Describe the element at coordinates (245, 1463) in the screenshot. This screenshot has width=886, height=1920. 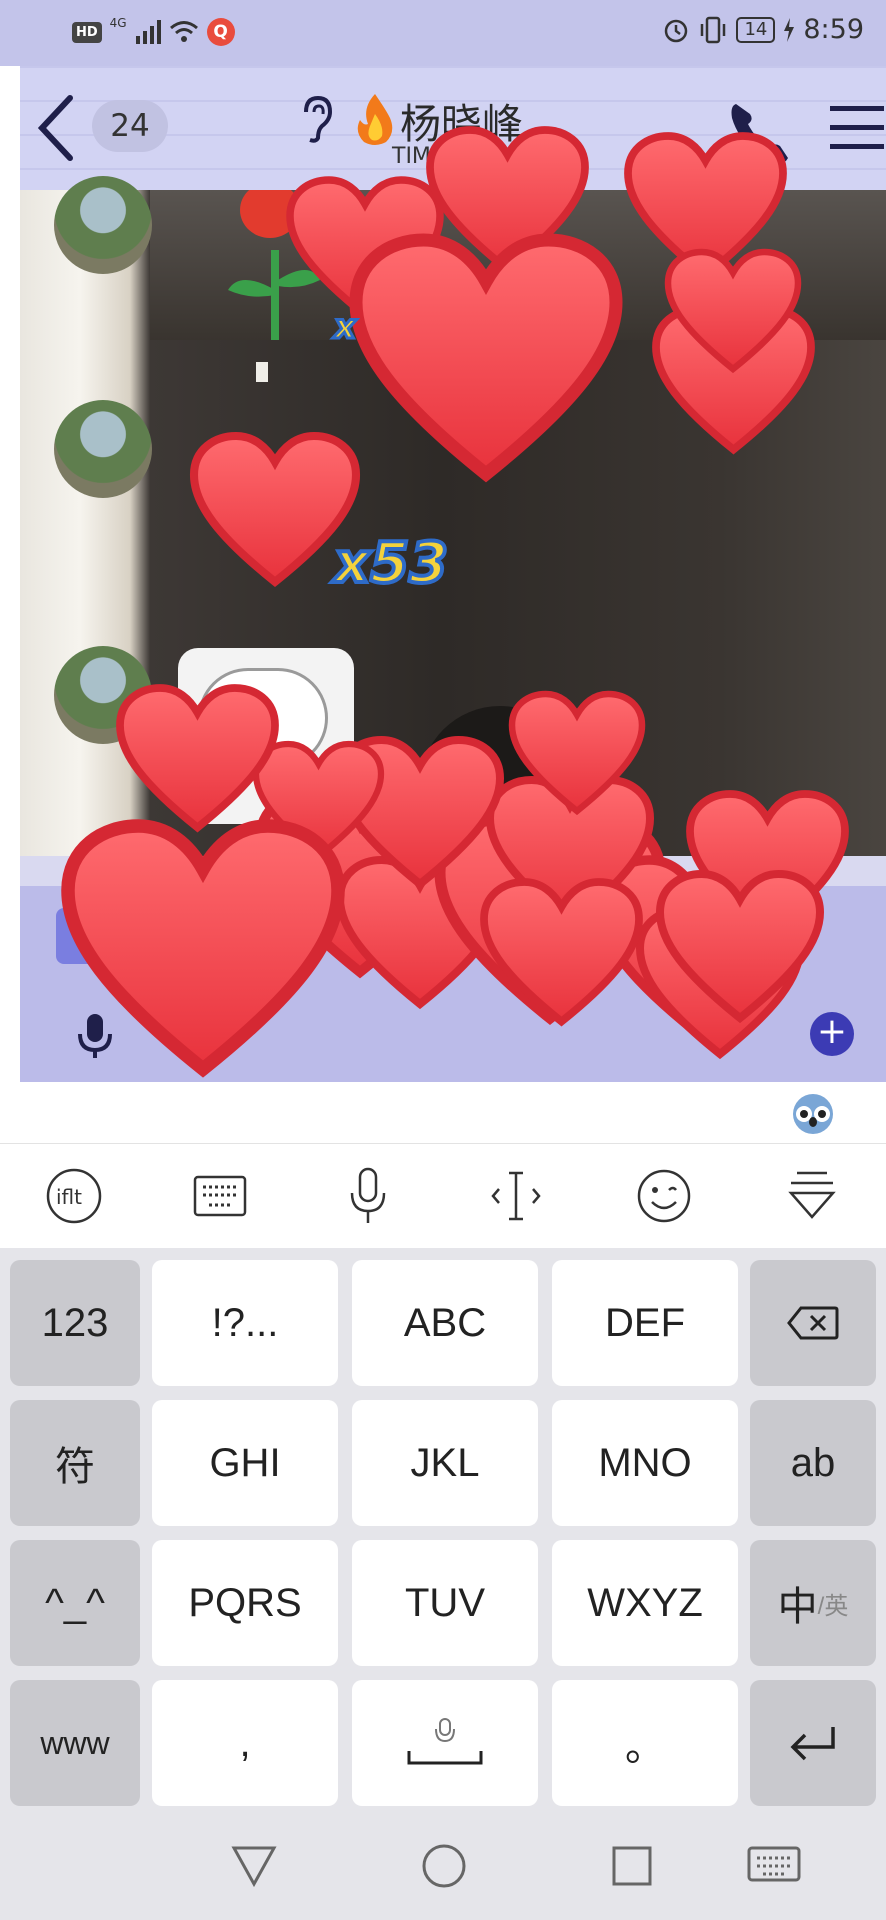
I see `key-ghi: GHI` at that location.